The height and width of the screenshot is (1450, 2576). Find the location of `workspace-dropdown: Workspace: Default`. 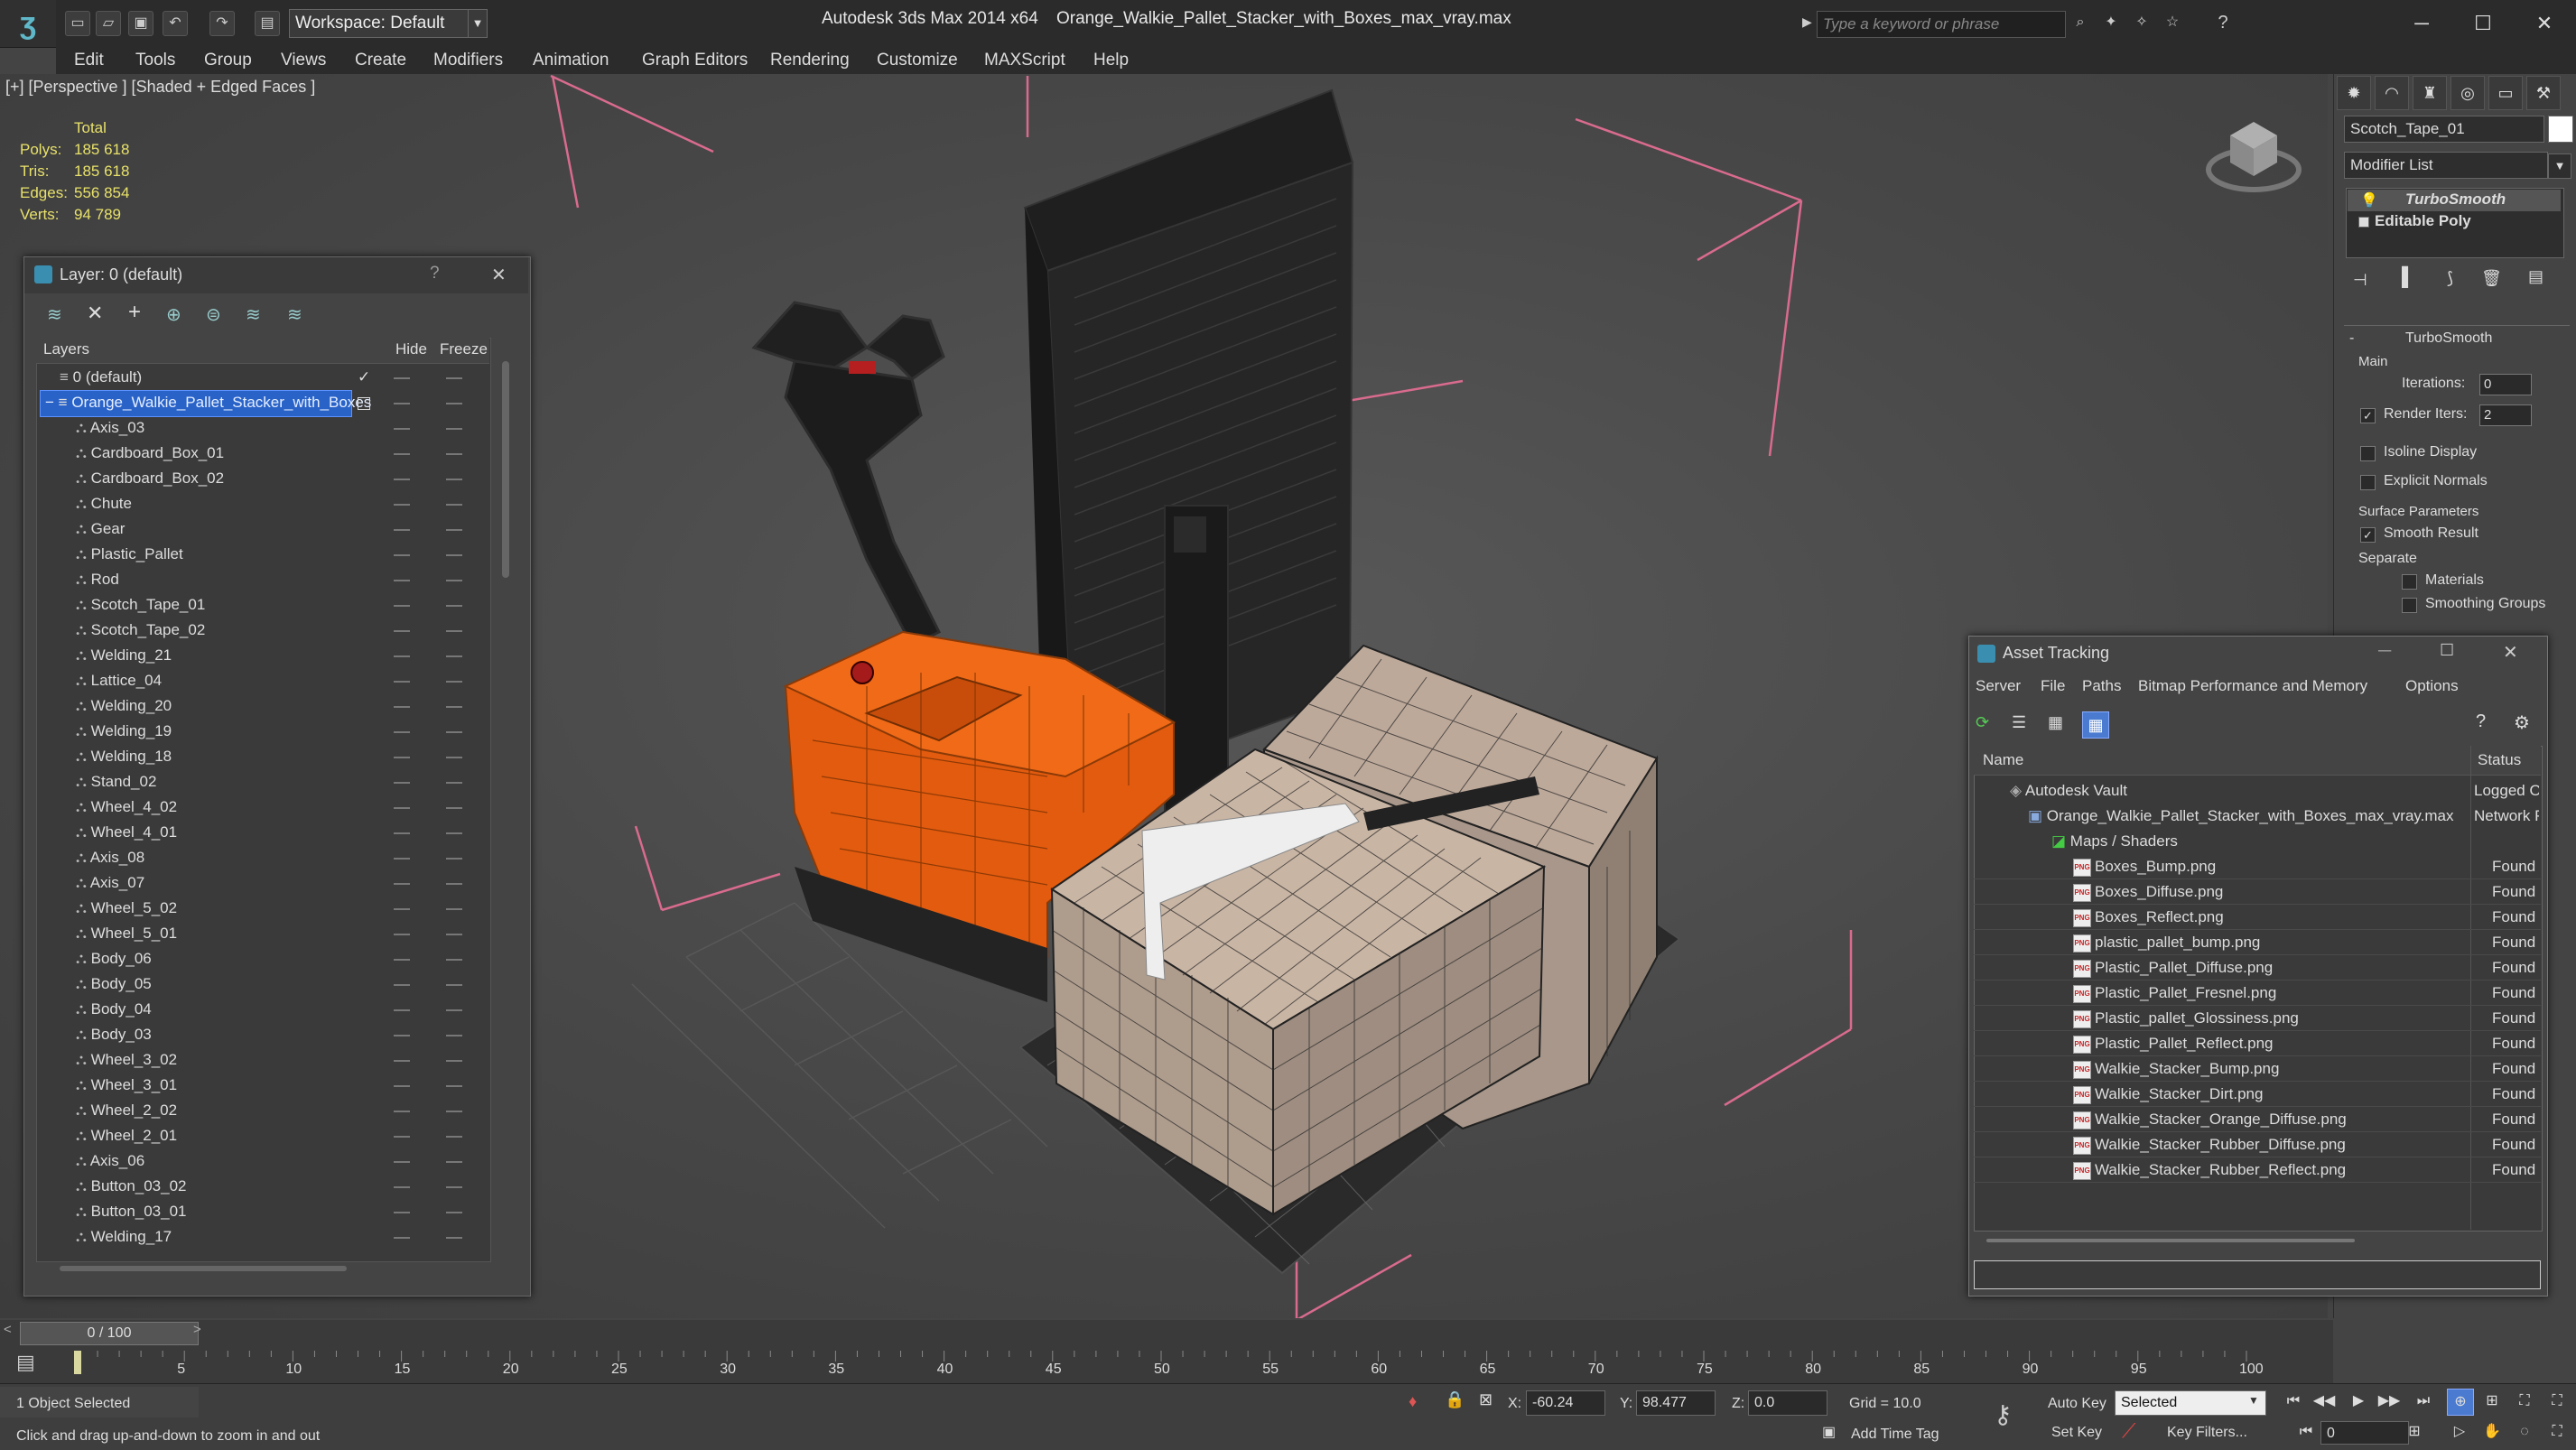

workspace-dropdown: Workspace: Default is located at coordinates (383, 23).